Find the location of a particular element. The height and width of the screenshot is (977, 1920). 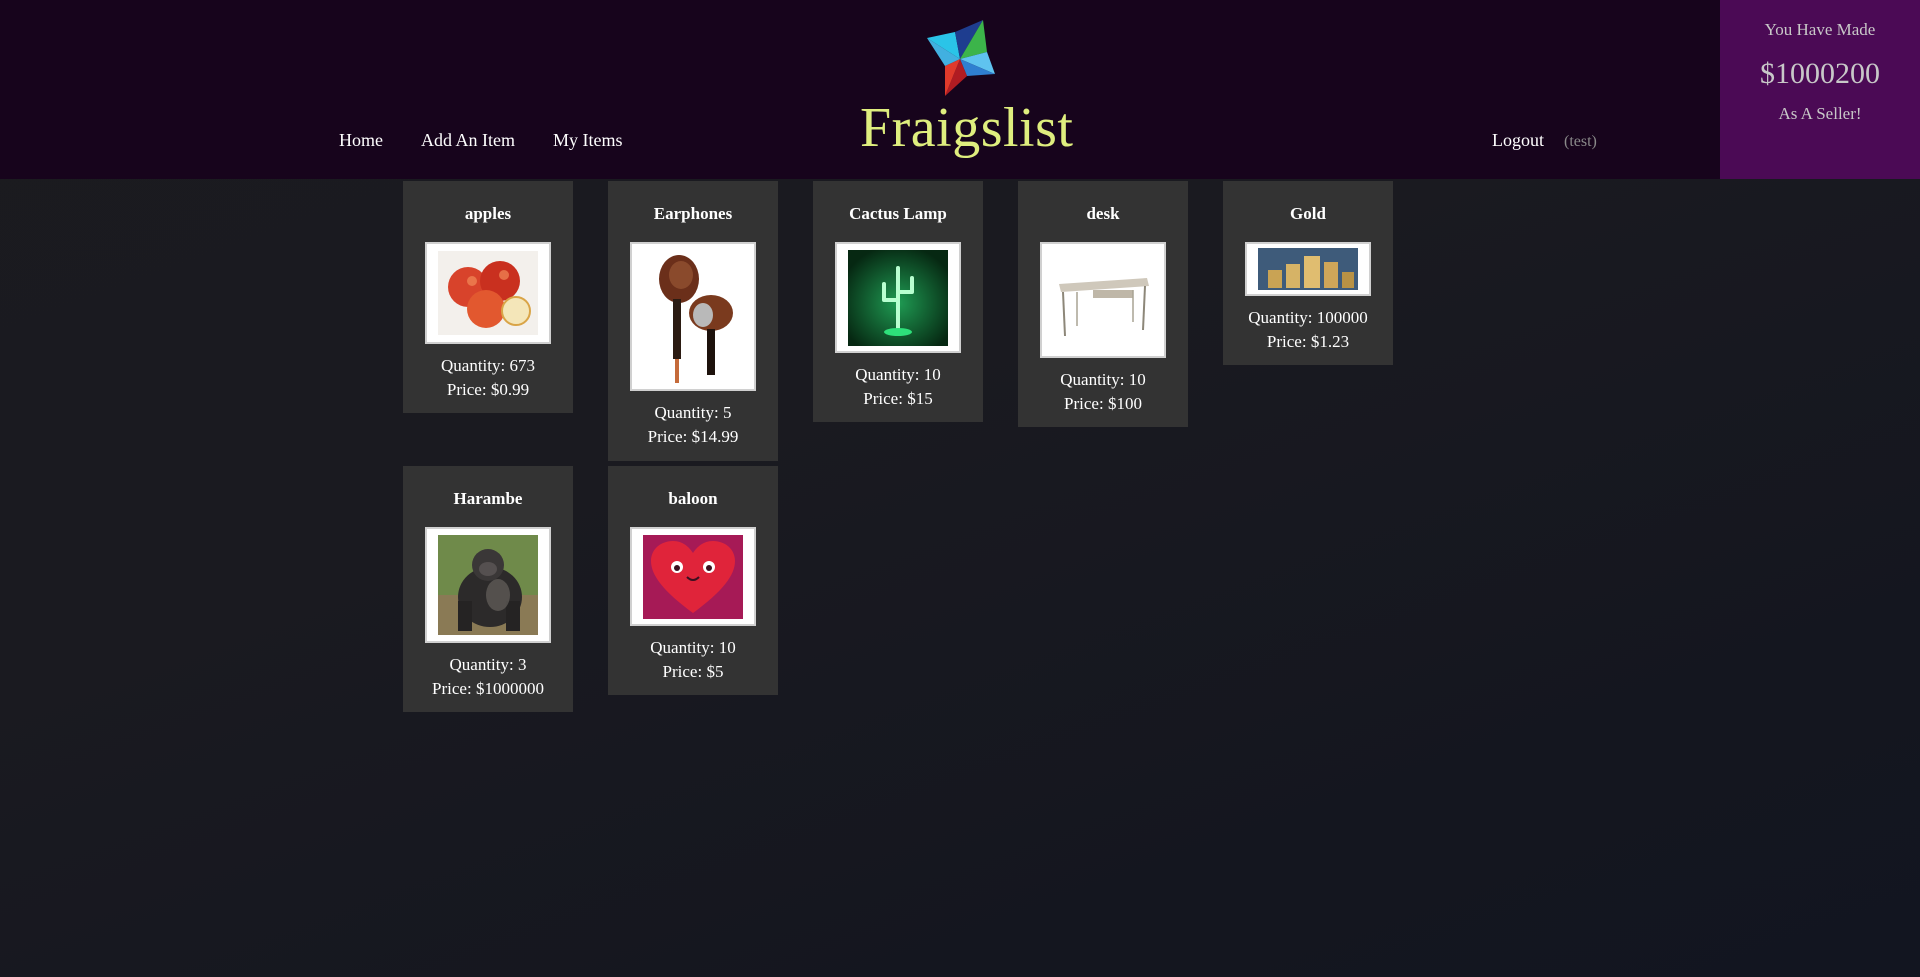

nav-my-items-link: My Items is located at coordinates (588, 140).